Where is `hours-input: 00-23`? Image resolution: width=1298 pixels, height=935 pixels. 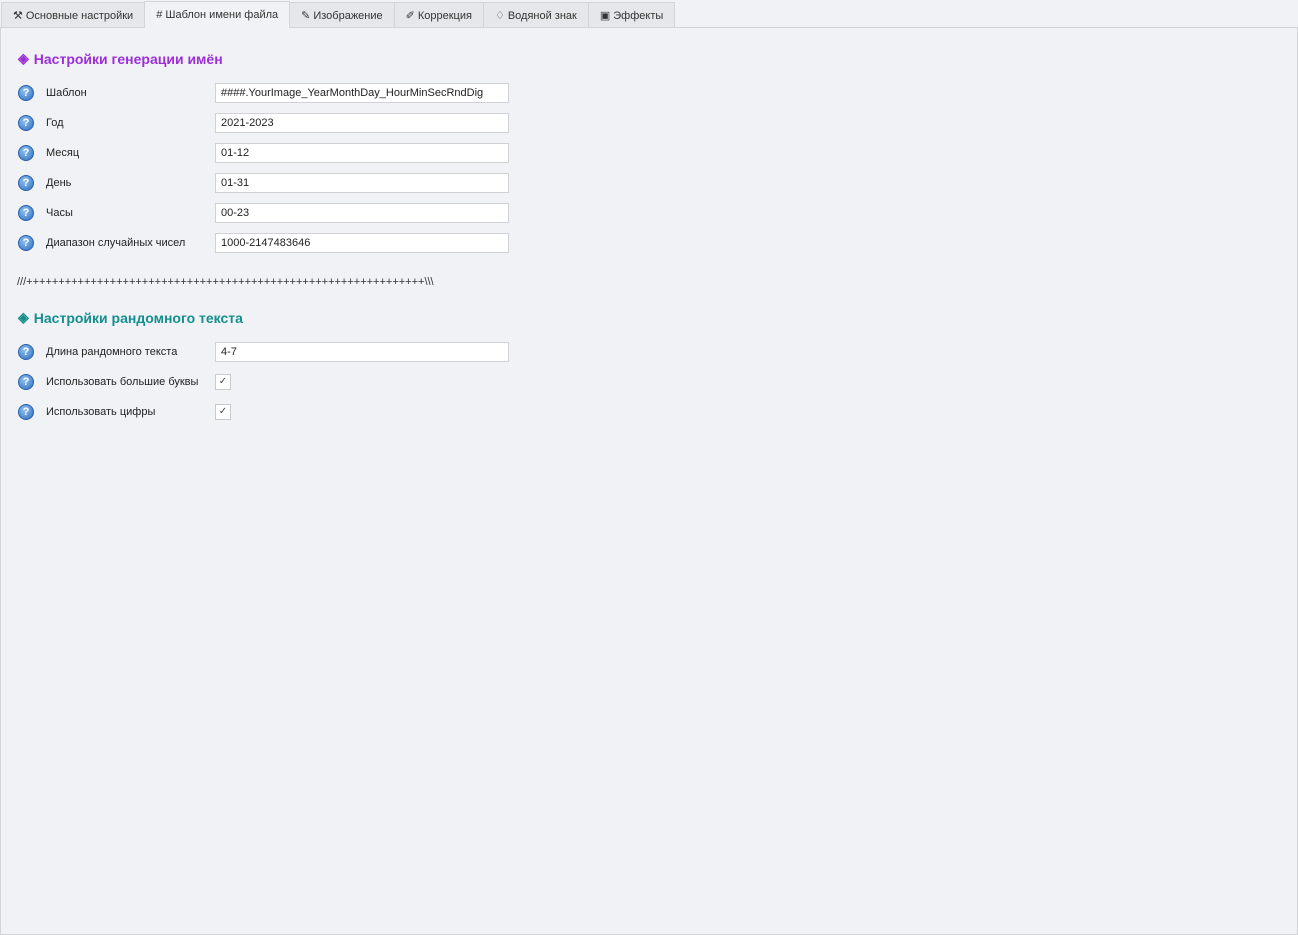
hours-input: 00-23 is located at coordinates (362, 213).